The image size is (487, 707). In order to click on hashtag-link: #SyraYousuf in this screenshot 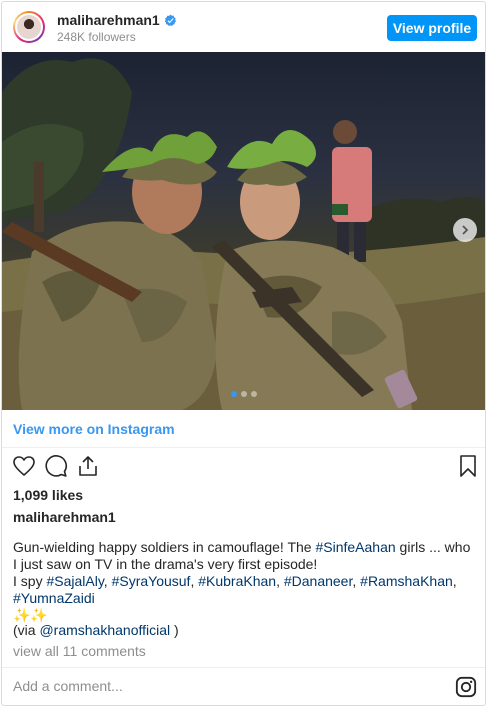, I will do `click(151, 581)`.